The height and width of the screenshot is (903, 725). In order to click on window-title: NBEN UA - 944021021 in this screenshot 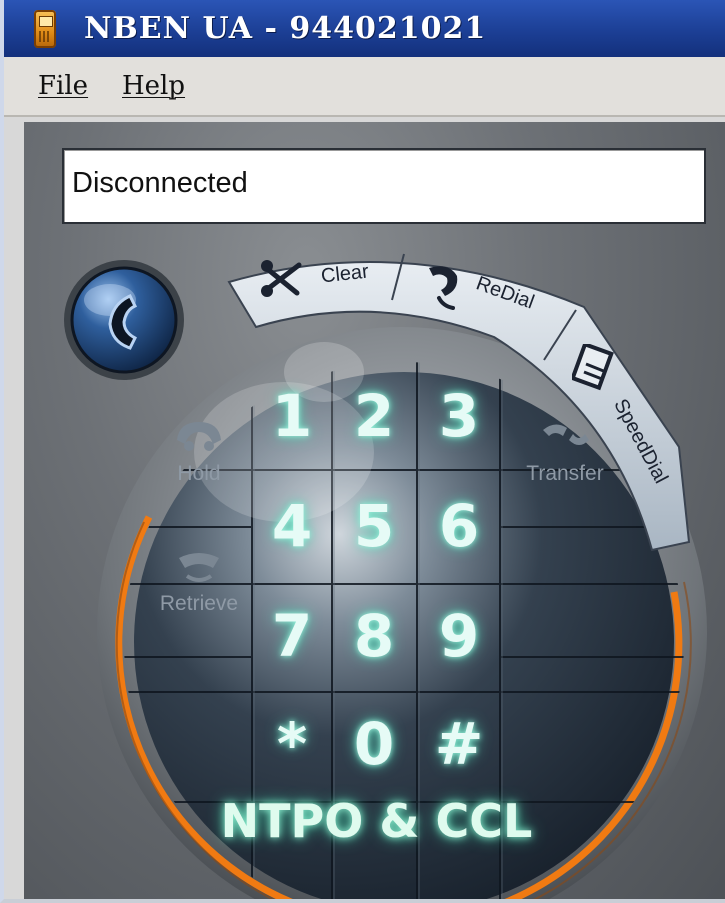, I will do `click(285, 28)`.